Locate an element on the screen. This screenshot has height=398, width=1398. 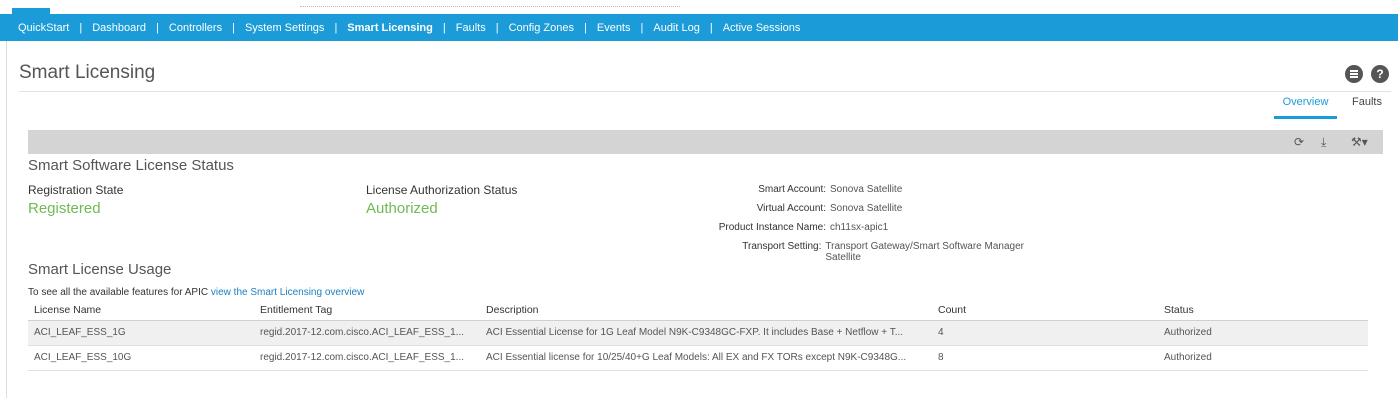
nav-controllers: Controllers is located at coordinates (195, 28).